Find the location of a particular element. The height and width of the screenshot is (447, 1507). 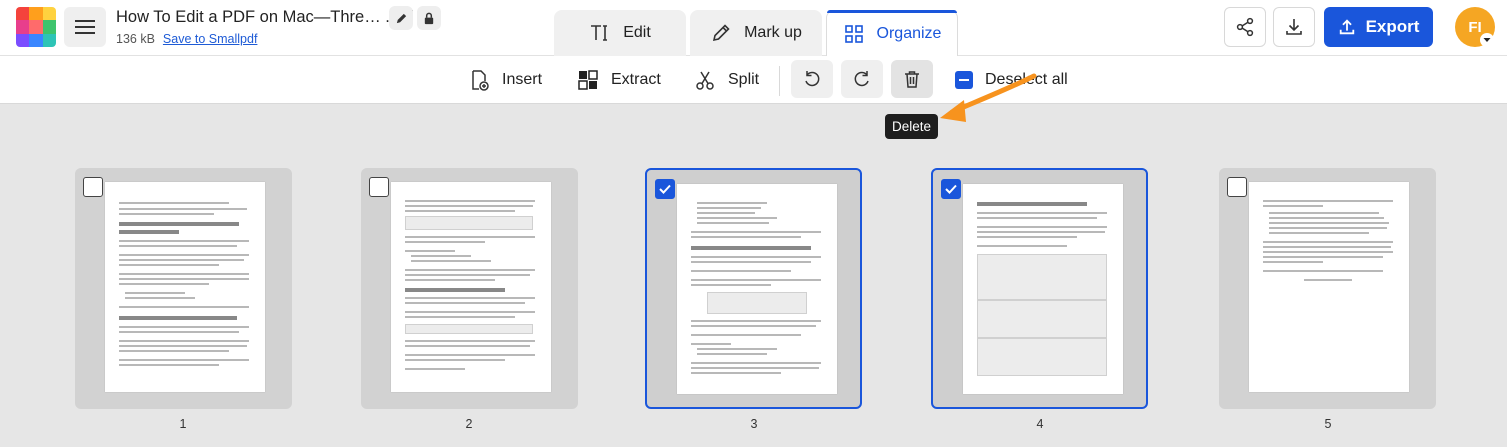

insert-label: Insert is located at coordinates (522, 79).